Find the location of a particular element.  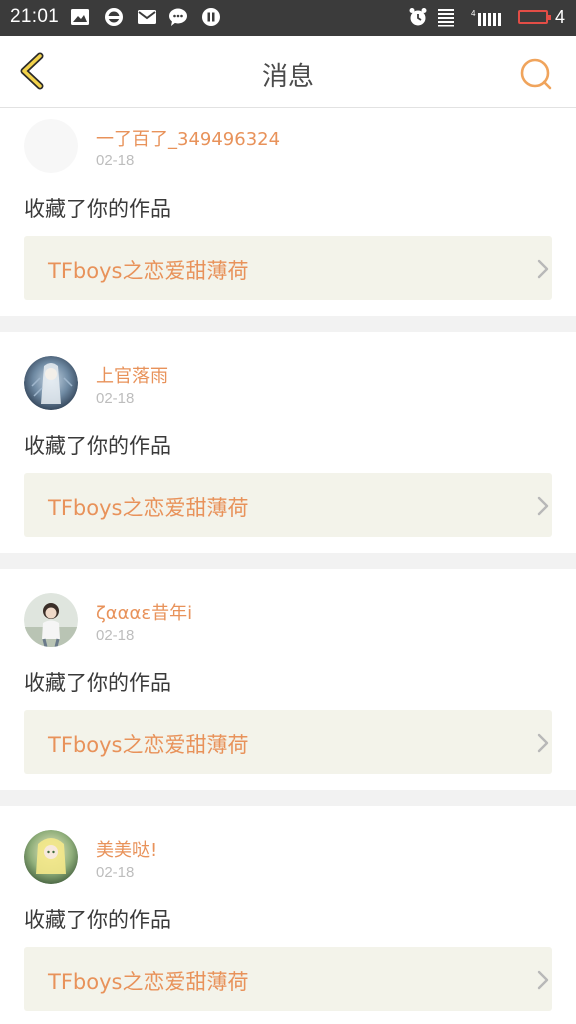

header-bar: 消息 is located at coordinates (288, 72).